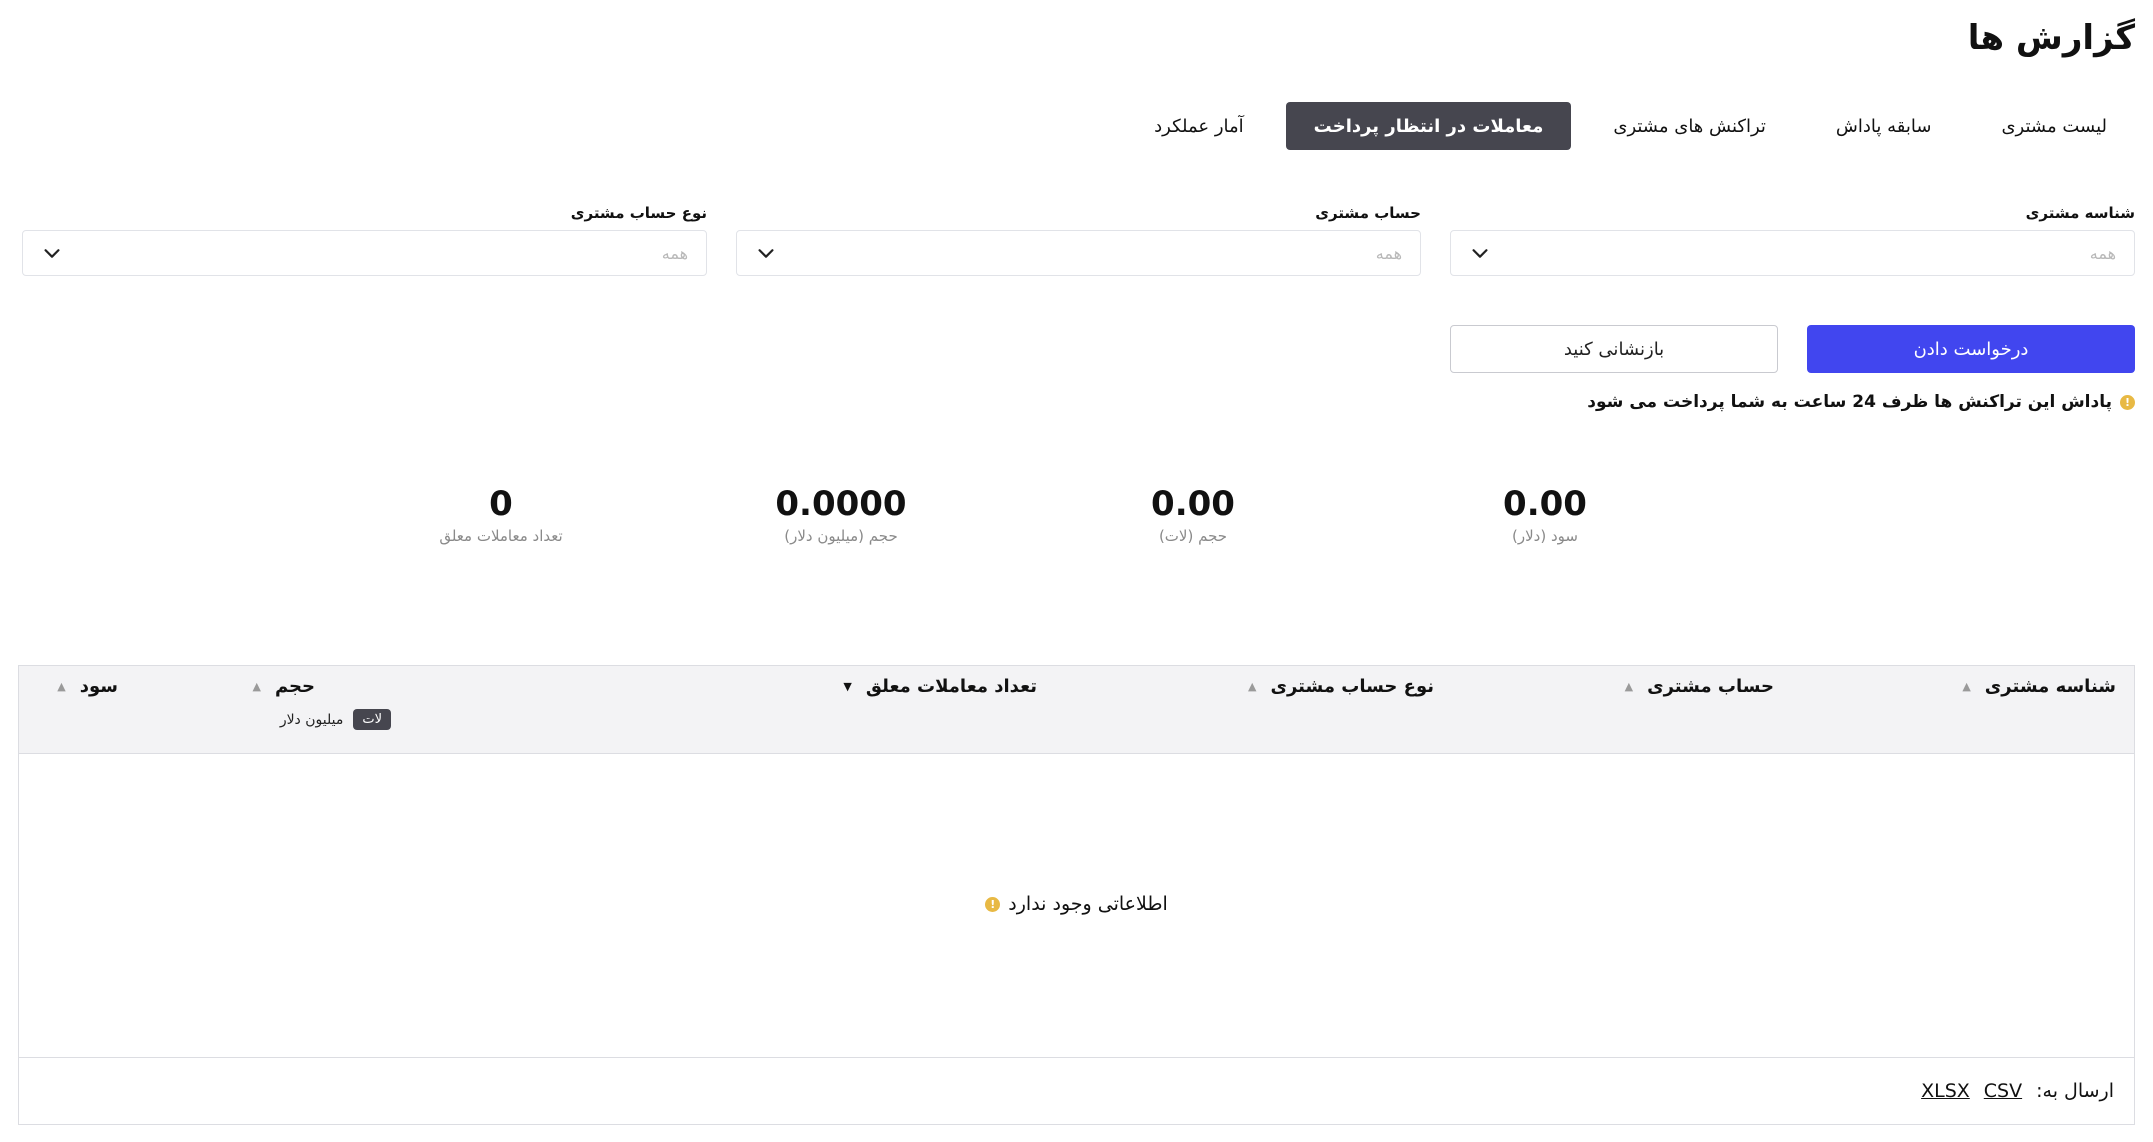 The height and width of the screenshot is (1142, 2153). What do you see at coordinates (294, 686) in the screenshot?
I see `column-label: حجم` at bounding box center [294, 686].